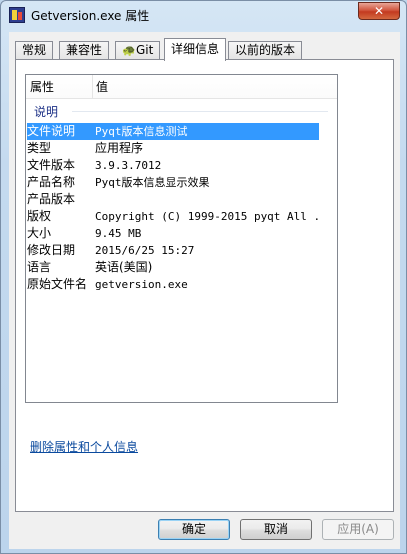 The height and width of the screenshot is (554, 407). What do you see at coordinates (203, 16) in the screenshot?
I see `title-bar: Getversion.exe 属性 ✕` at bounding box center [203, 16].